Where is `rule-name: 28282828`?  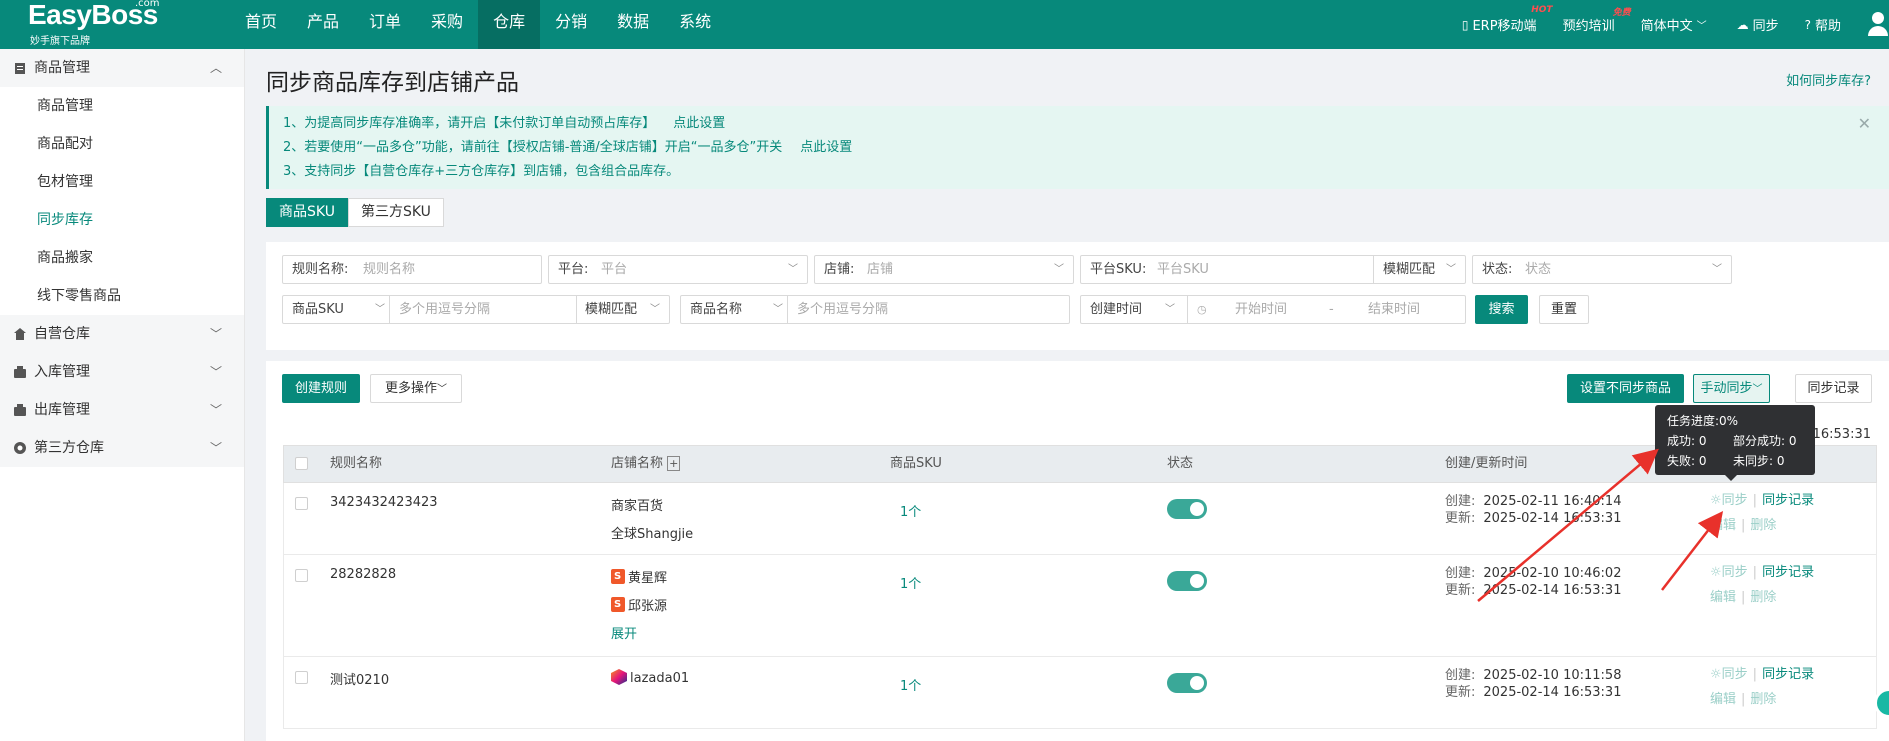
rule-name: 28282828 is located at coordinates (363, 574).